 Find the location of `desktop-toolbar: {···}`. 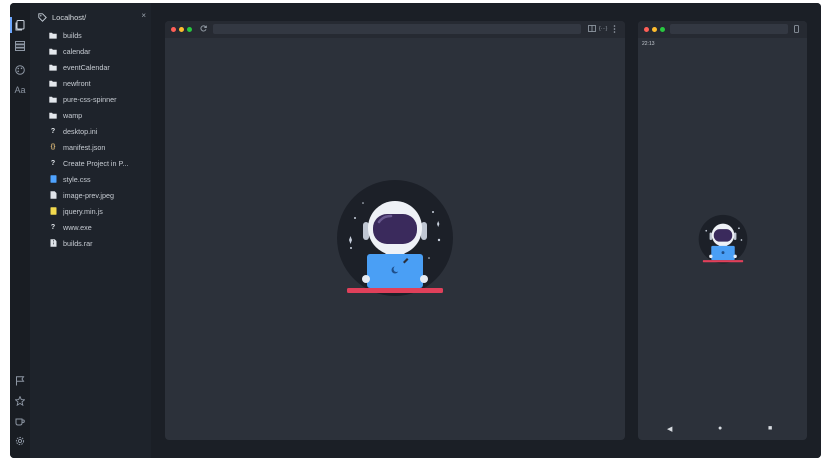

desktop-toolbar: {···} is located at coordinates (395, 29).